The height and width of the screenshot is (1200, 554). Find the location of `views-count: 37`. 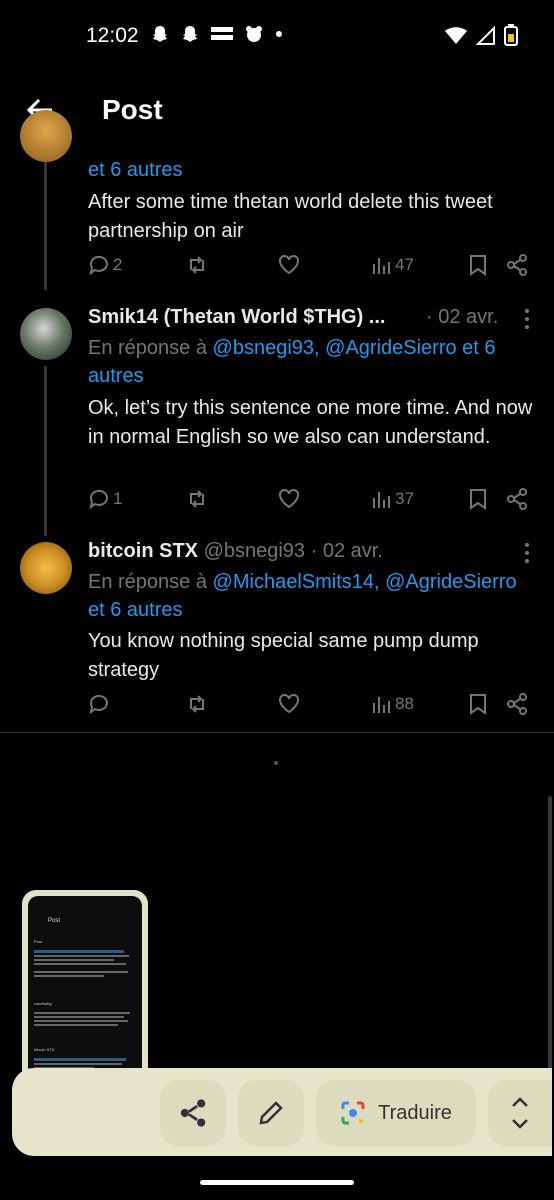

views-count: 37 is located at coordinates (404, 498).